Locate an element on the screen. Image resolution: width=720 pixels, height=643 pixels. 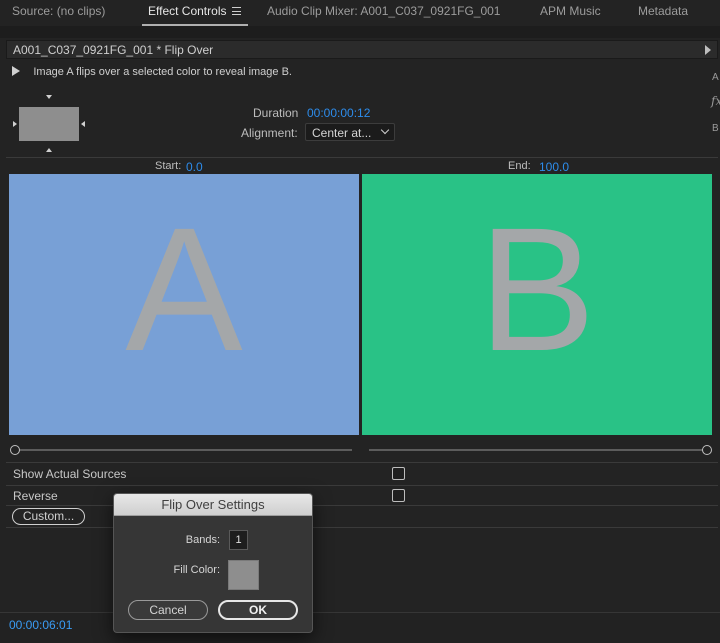
panel-menu-icon is located at coordinates (237, 10).